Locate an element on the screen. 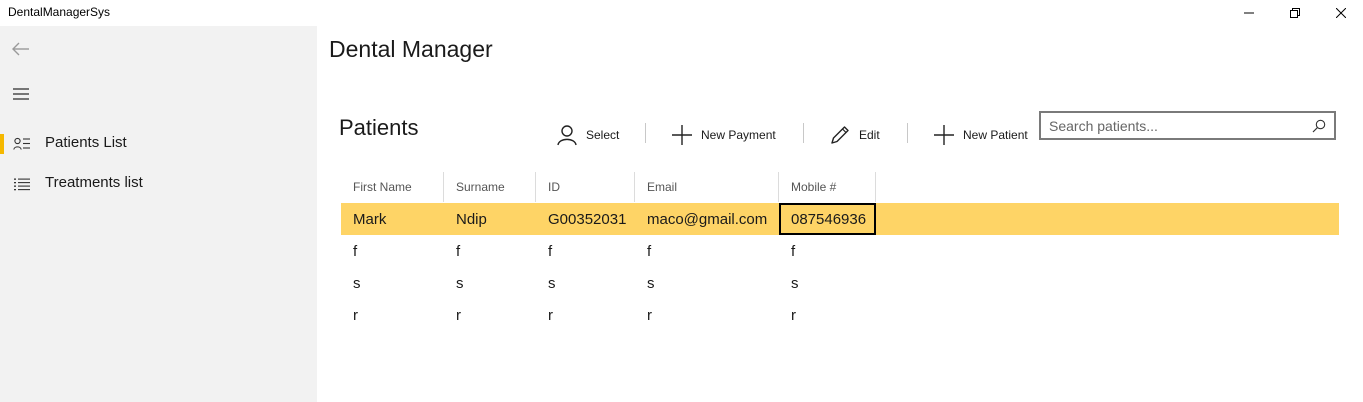 Image resolution: width=1363 pixels, height=402 pixels. column-header-mobile: Mobile # is located at coordinates (827, 187).